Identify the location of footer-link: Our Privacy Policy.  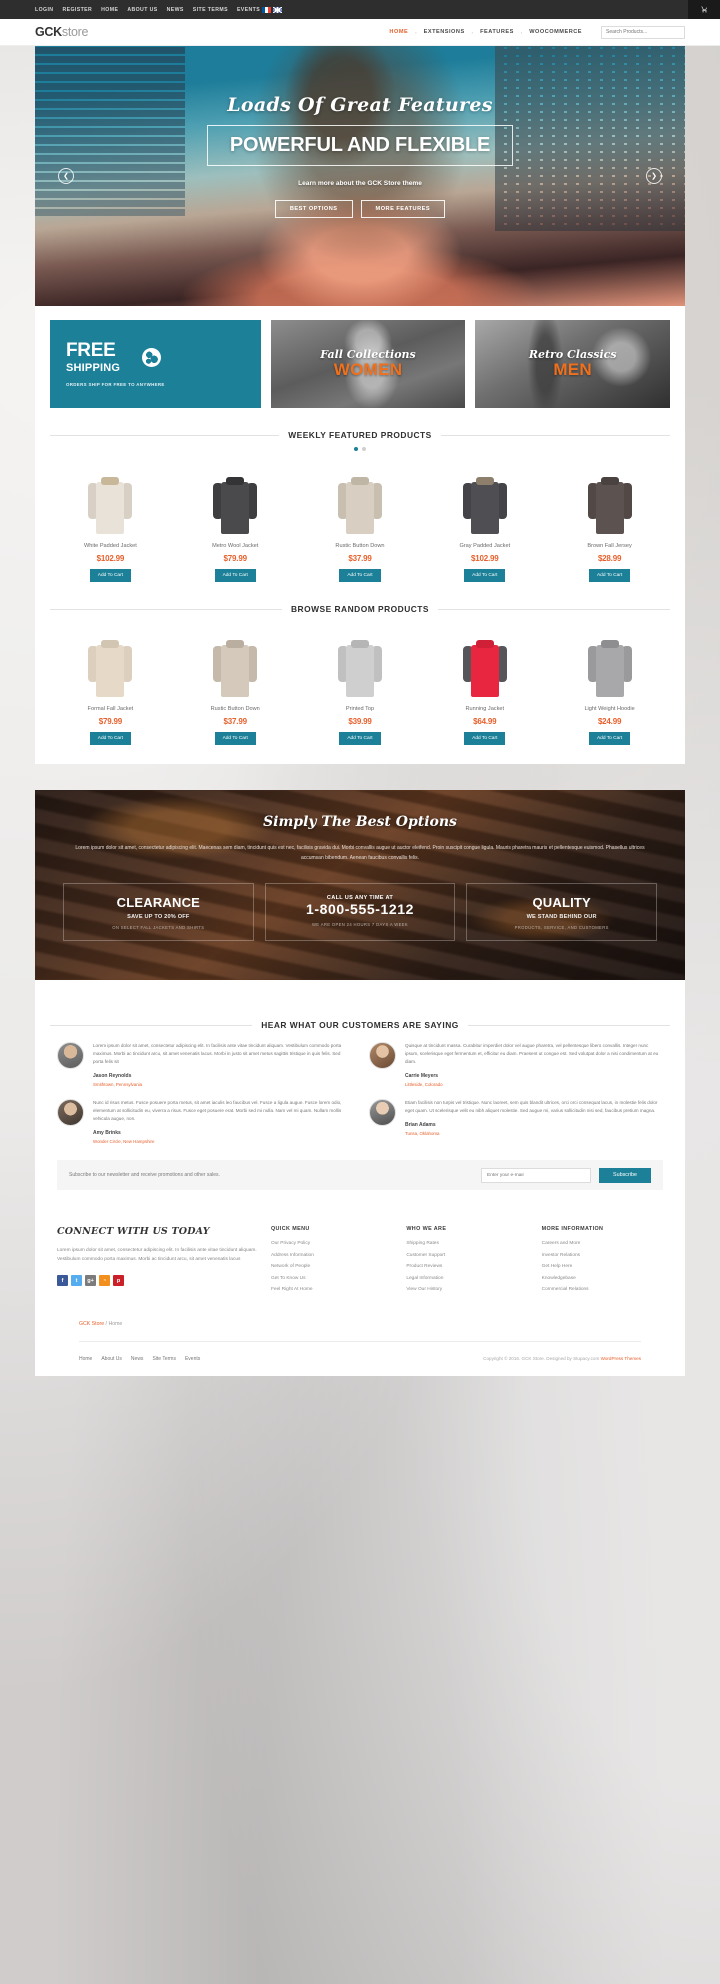
(331, 1243).